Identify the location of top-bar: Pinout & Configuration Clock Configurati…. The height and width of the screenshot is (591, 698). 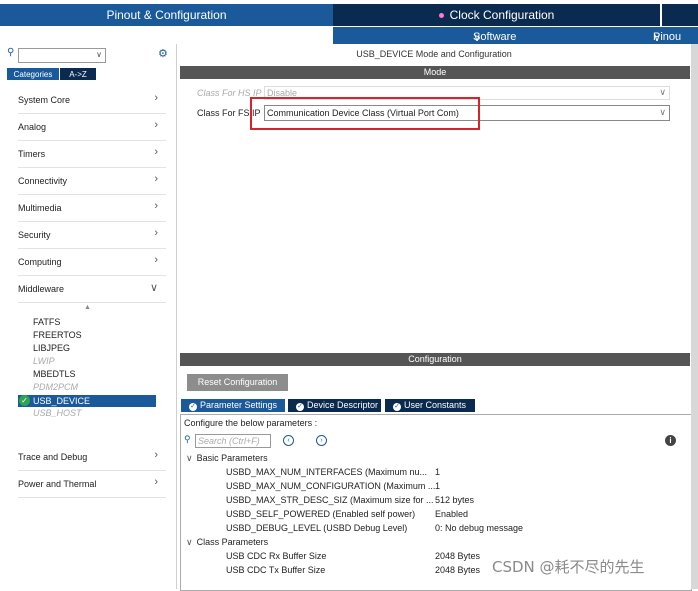
(349, 14).